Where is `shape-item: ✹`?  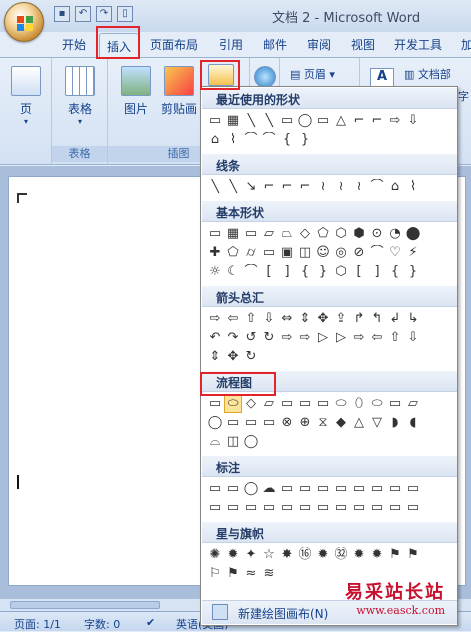 shape-item: ✹ is located at coordinates (323, 555).